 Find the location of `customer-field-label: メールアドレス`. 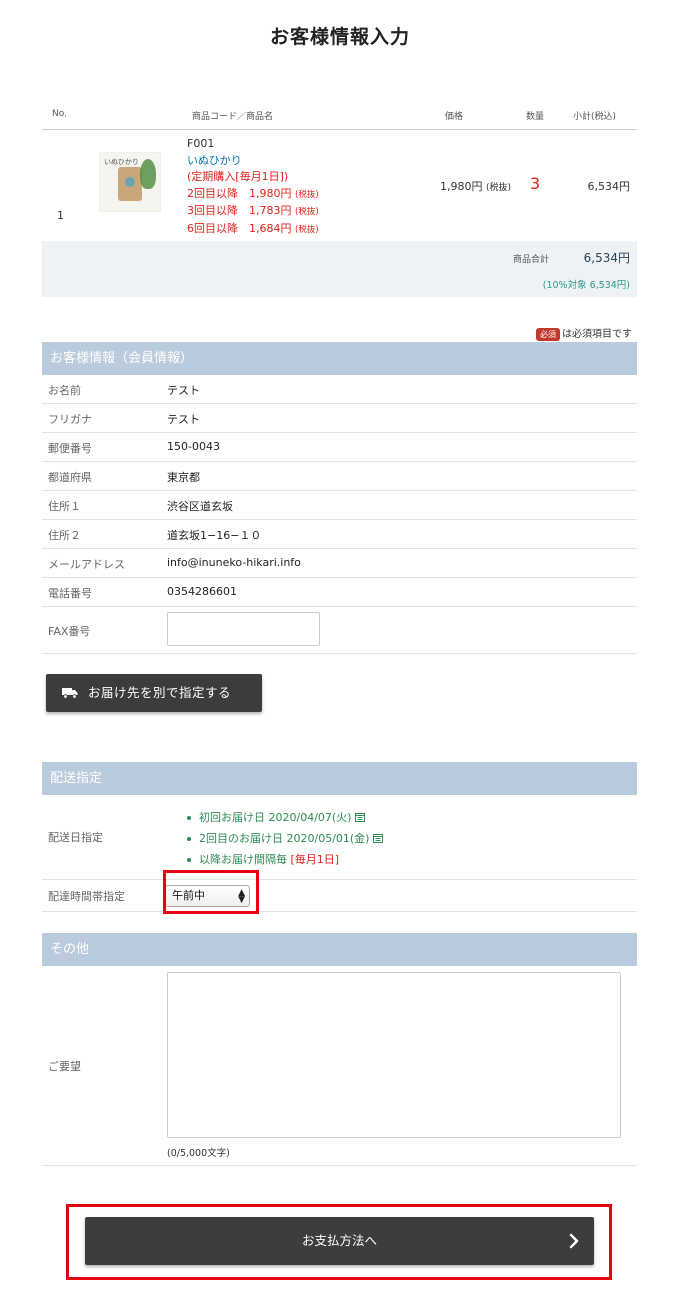

customer-field-label: メールアドレス is located at coordinates (86, 564).